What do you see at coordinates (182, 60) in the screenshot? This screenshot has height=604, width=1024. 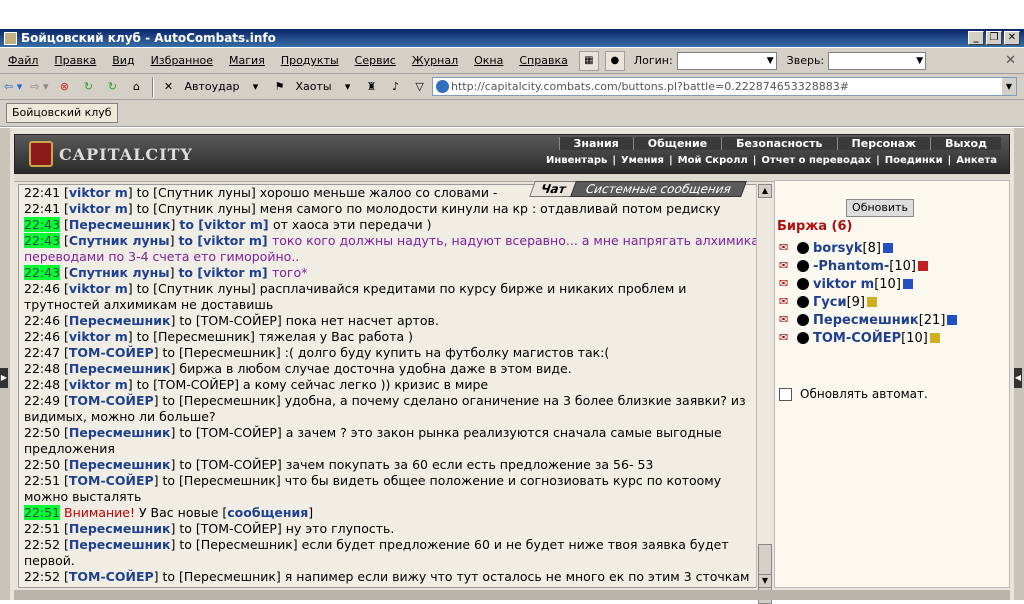 I see `menu-favorites: Избранное` at bounding box center [182, 60].